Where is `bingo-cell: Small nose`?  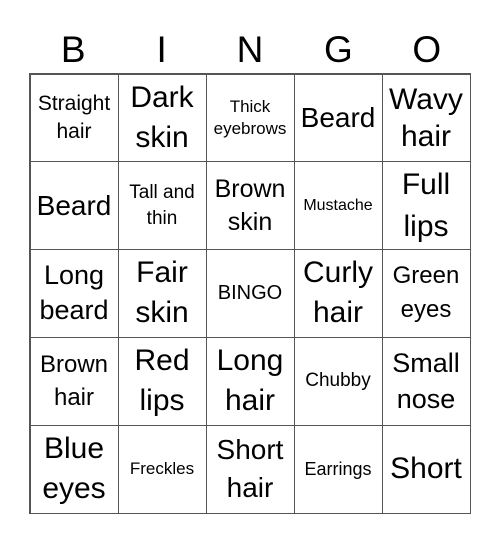
bingo-cell: Small nose is located at coordinates (426, 381).